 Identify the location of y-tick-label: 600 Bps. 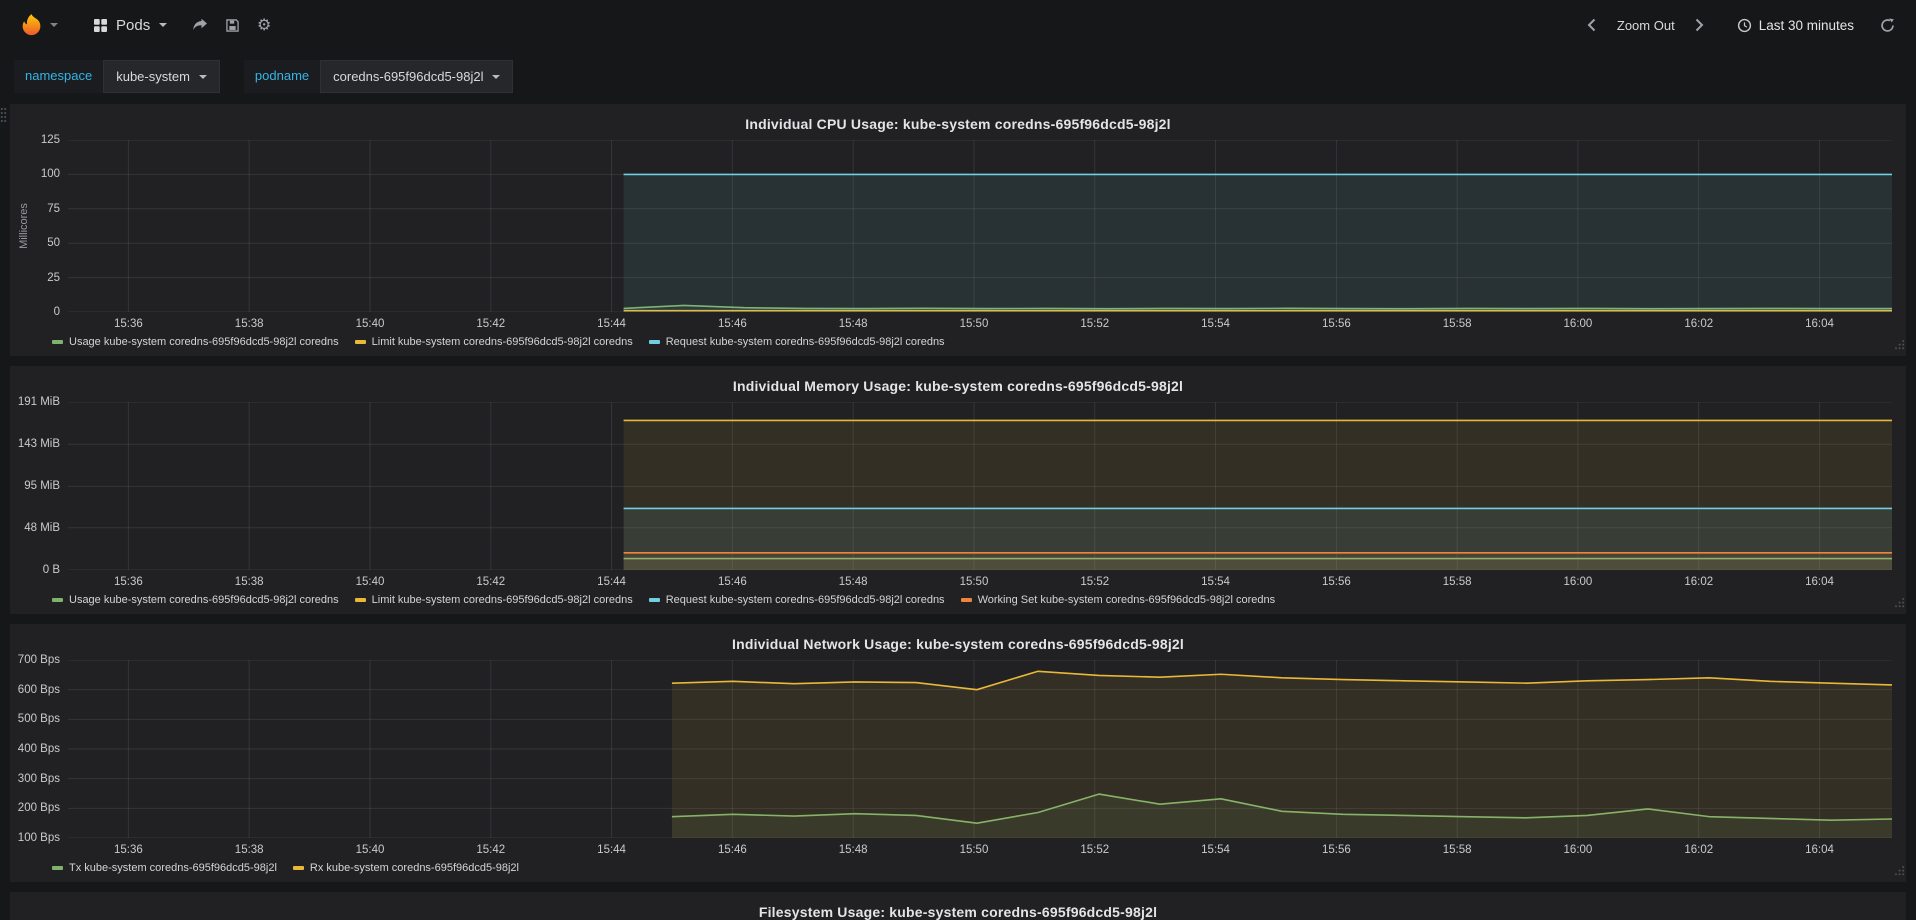
(38, 689).